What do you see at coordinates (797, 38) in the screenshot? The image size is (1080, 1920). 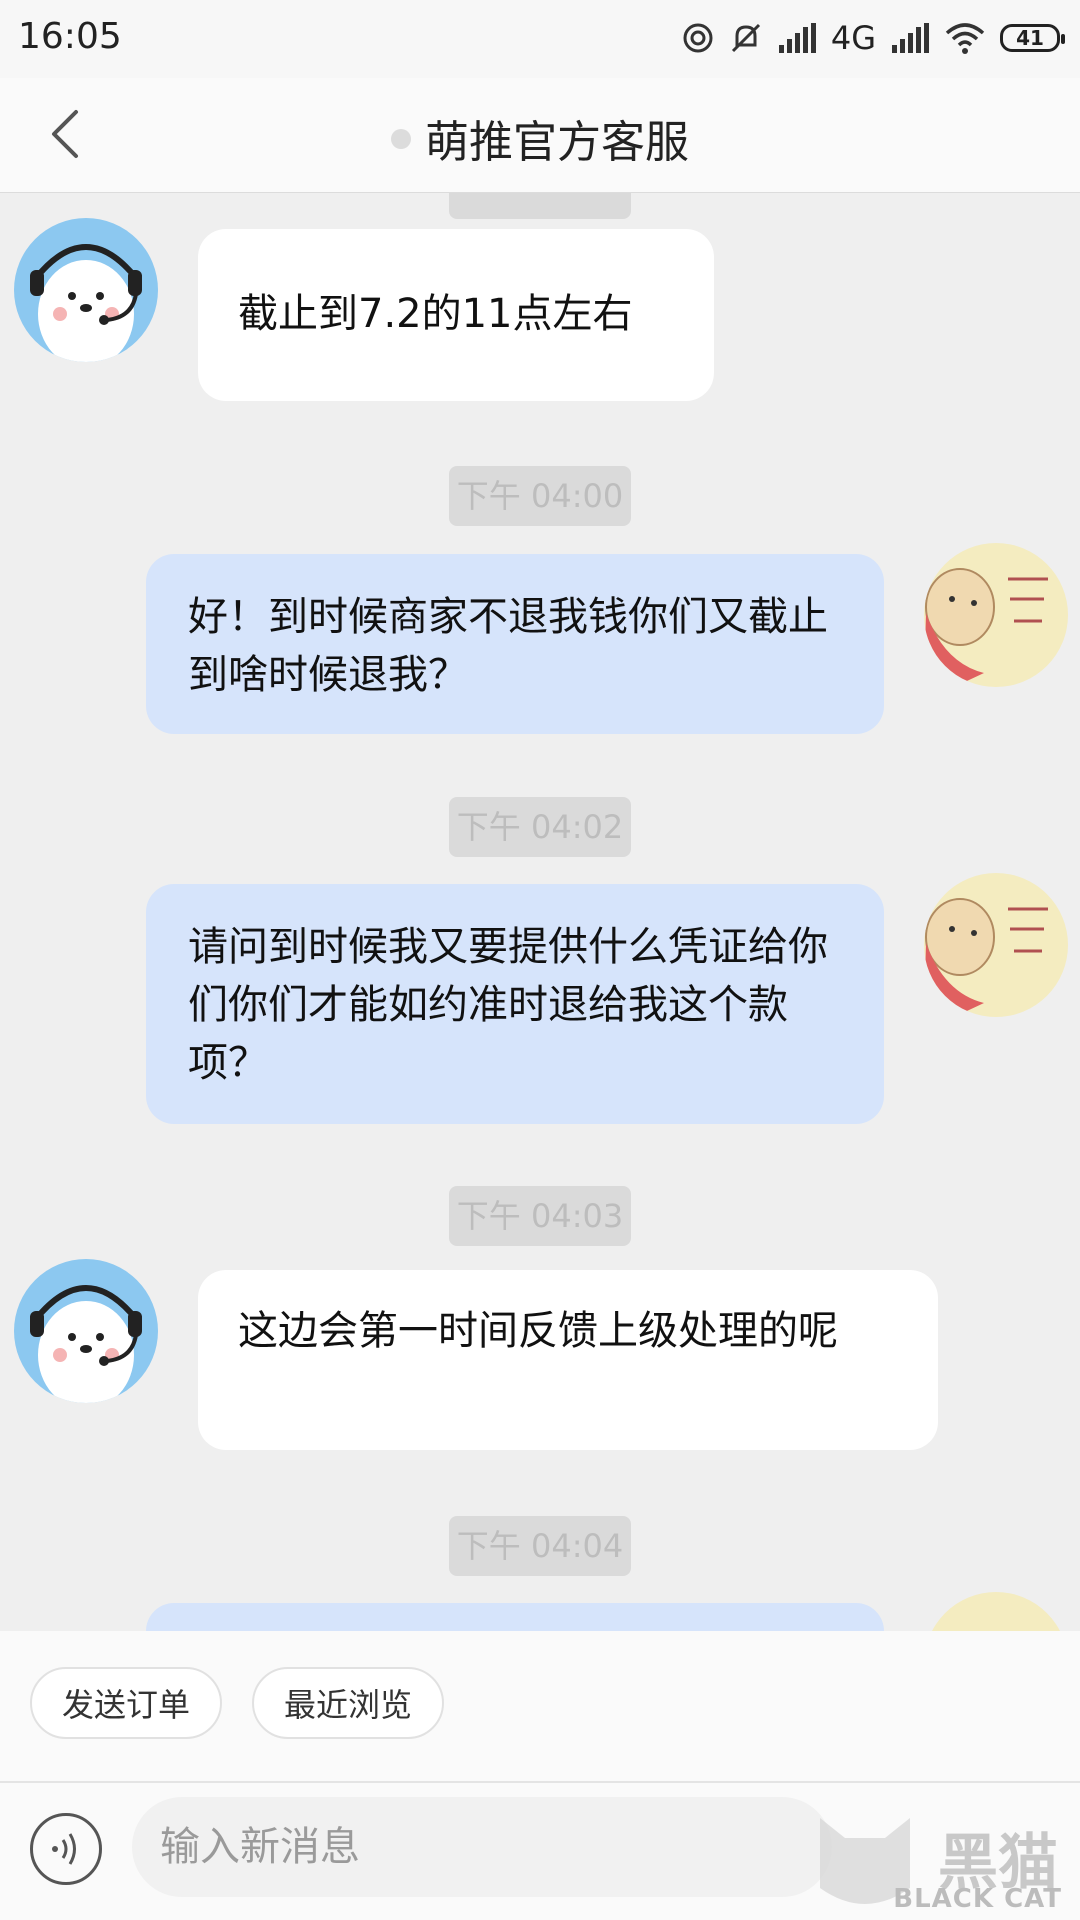 I see `signal-hd-icon` at bounding box center [797, 38].